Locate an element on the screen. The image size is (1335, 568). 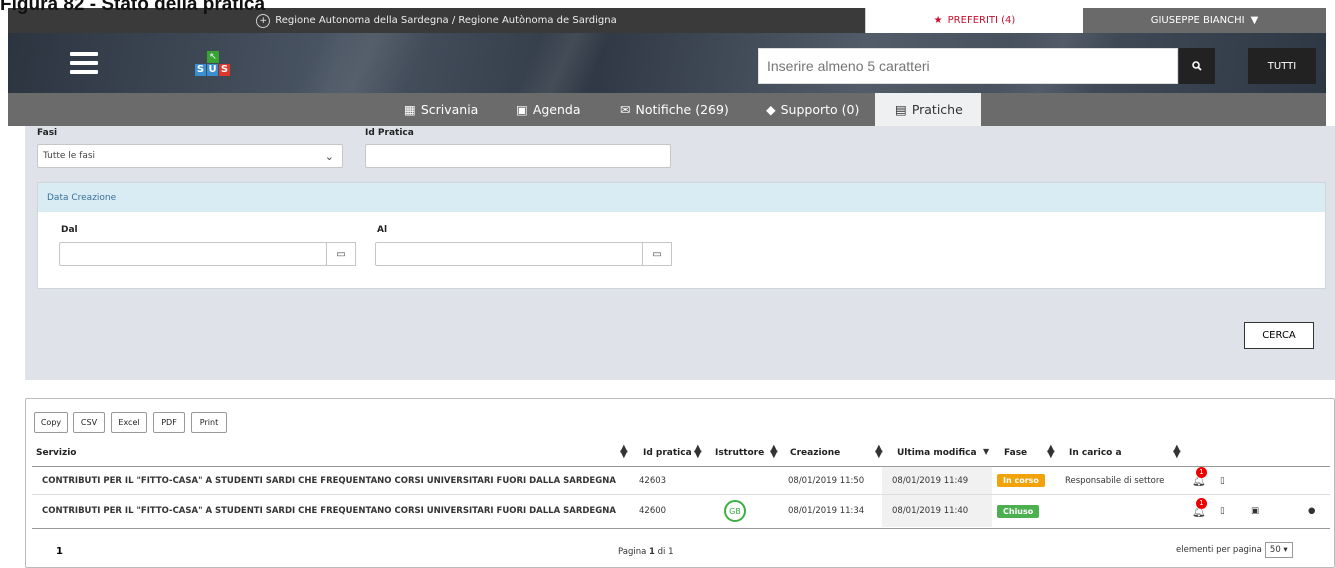
user-name: GIUSEPPE BIANCHI is located at coordinates (1197, 20).